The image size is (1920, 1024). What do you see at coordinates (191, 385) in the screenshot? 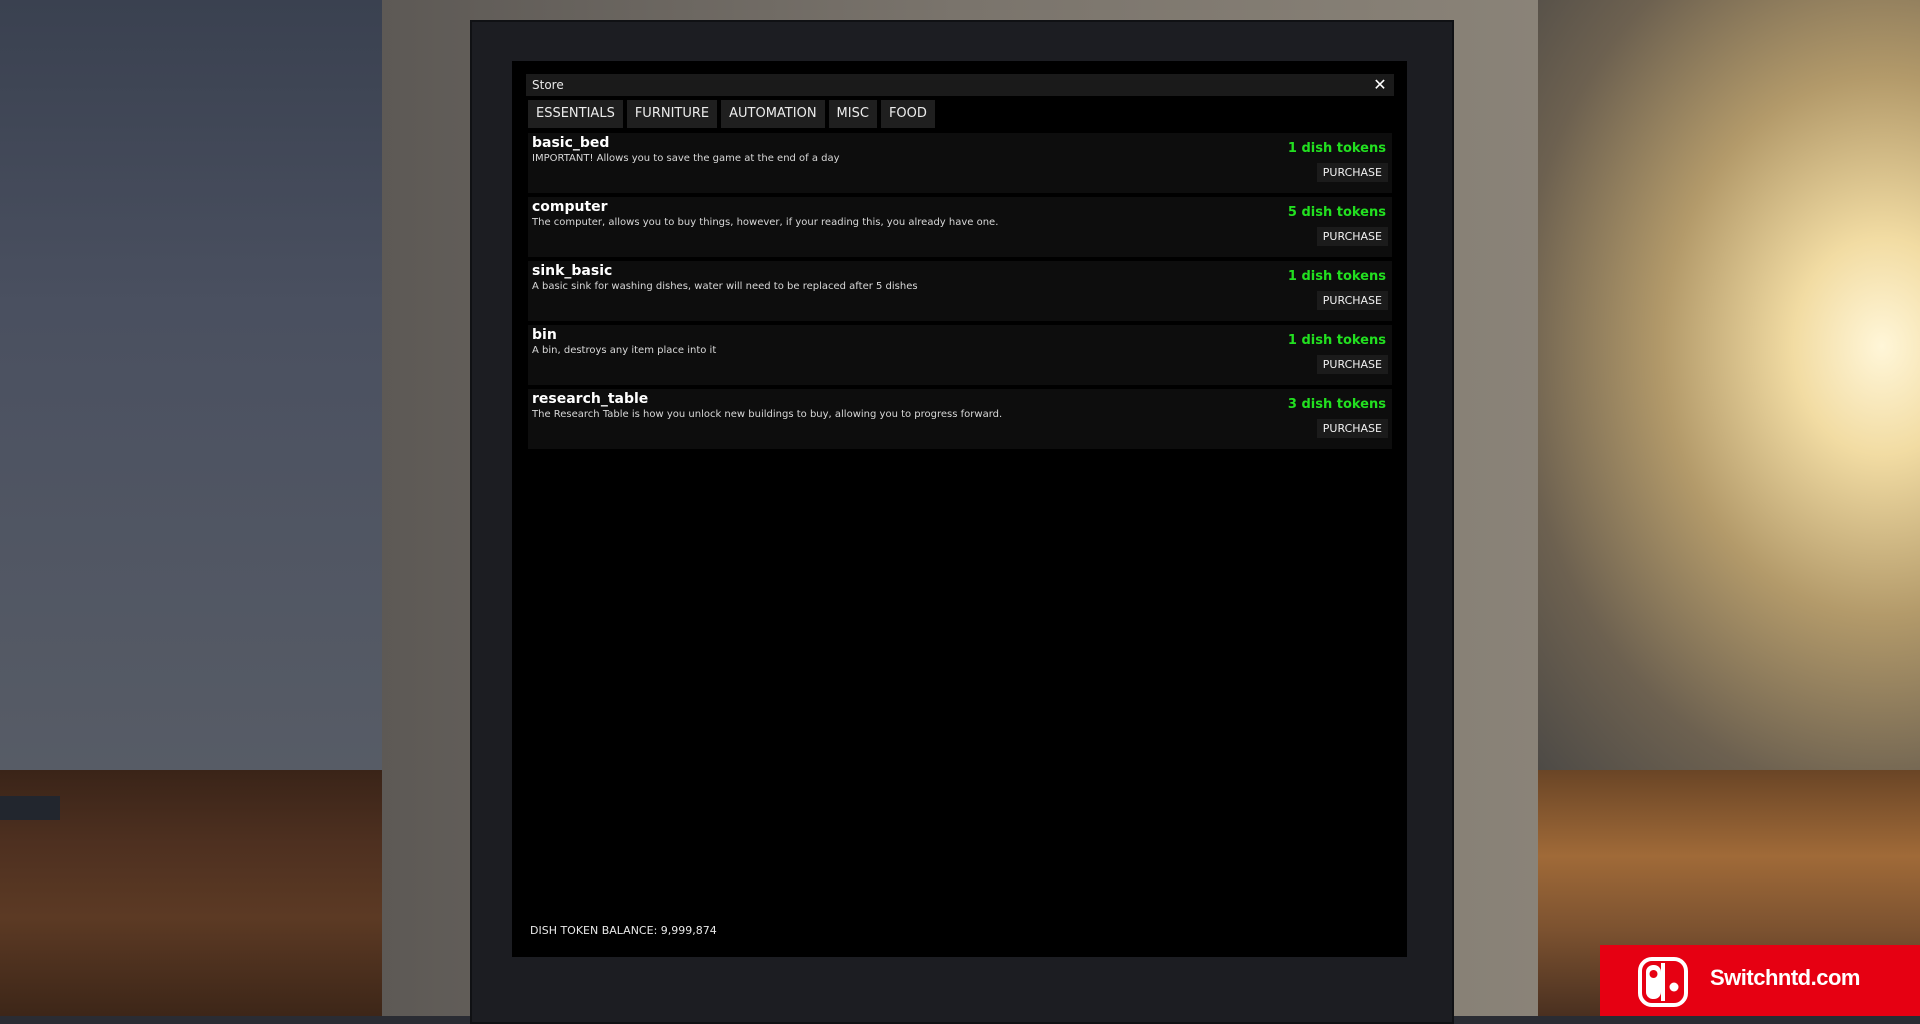
I see `background-wall-left` at bounding box center [191, 385].